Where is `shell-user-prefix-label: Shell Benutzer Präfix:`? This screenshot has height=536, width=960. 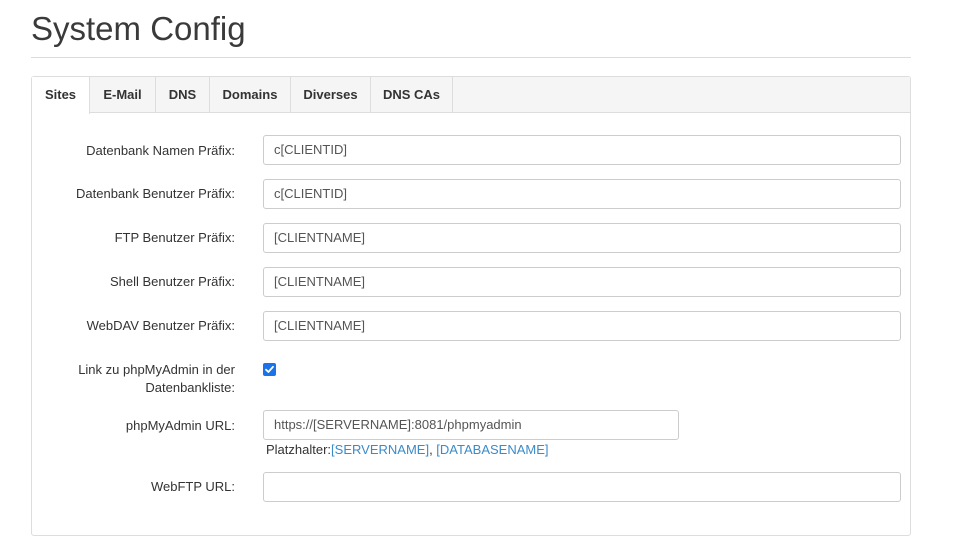
shell-user-prefix-label: Shell Benutzer Präfix: is located at coordinates (172, 281).